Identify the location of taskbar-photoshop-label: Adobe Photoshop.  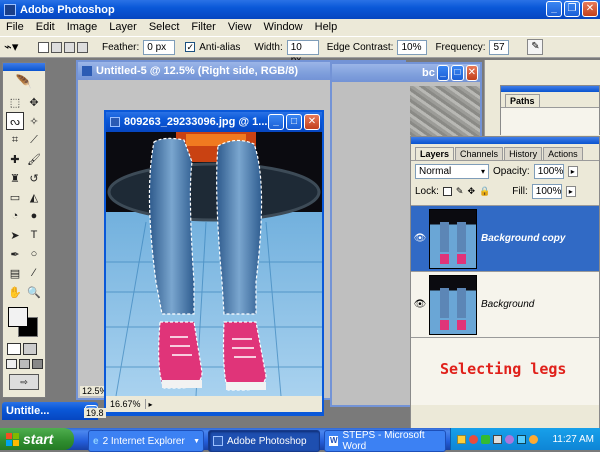
(267, 441).